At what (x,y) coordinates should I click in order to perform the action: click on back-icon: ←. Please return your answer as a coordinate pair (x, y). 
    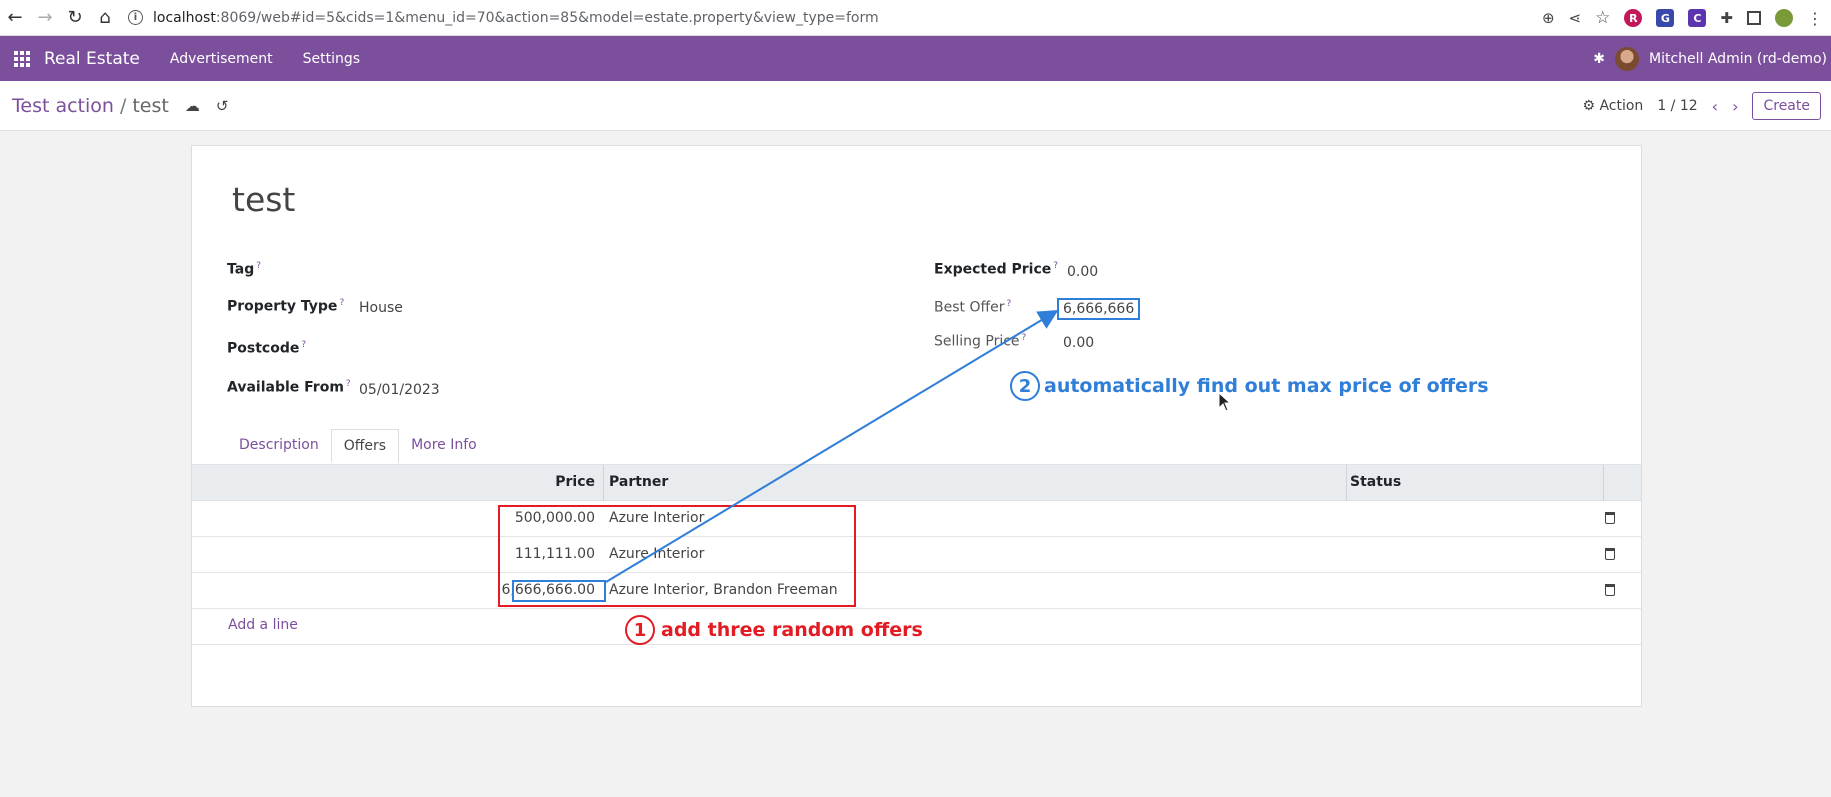
    Looking at the image, I should click on (15, 18).